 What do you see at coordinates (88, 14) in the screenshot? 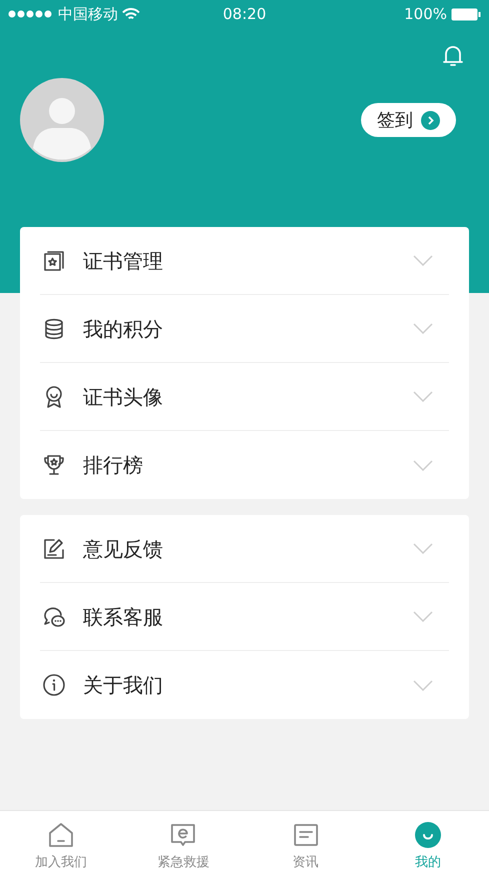
I see `carrier-name: 中国移动` at bounding box center [88, 14].